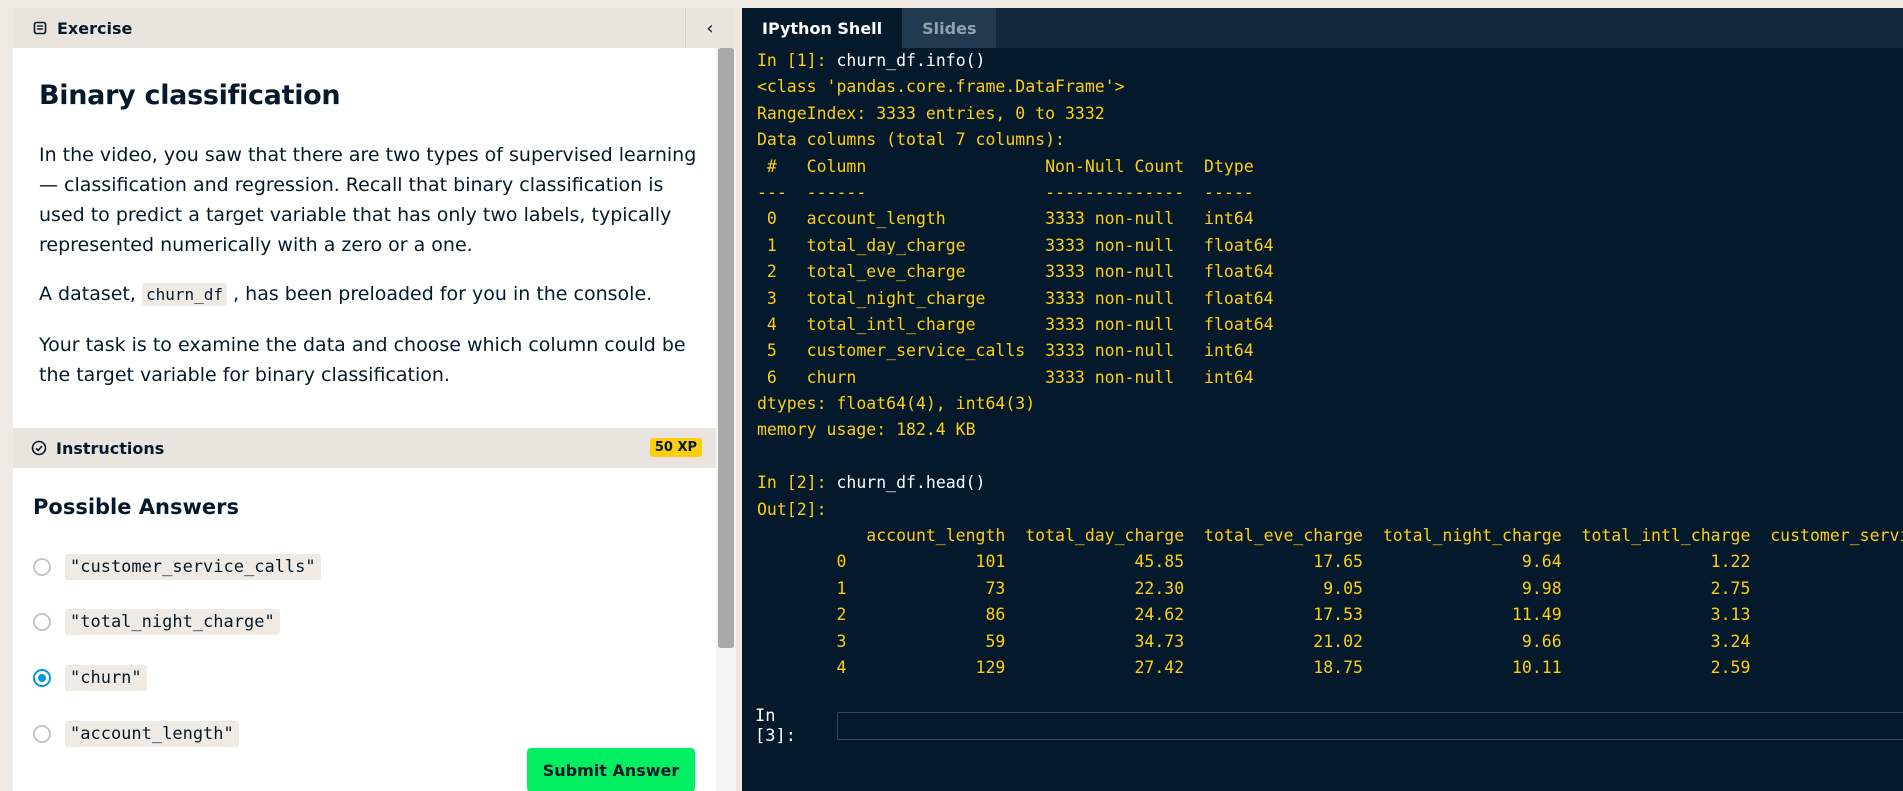 This screenshot has height=791, width=1903. I want to click on console-line: In [1]: churn_df.info(), so click(1330, 61).